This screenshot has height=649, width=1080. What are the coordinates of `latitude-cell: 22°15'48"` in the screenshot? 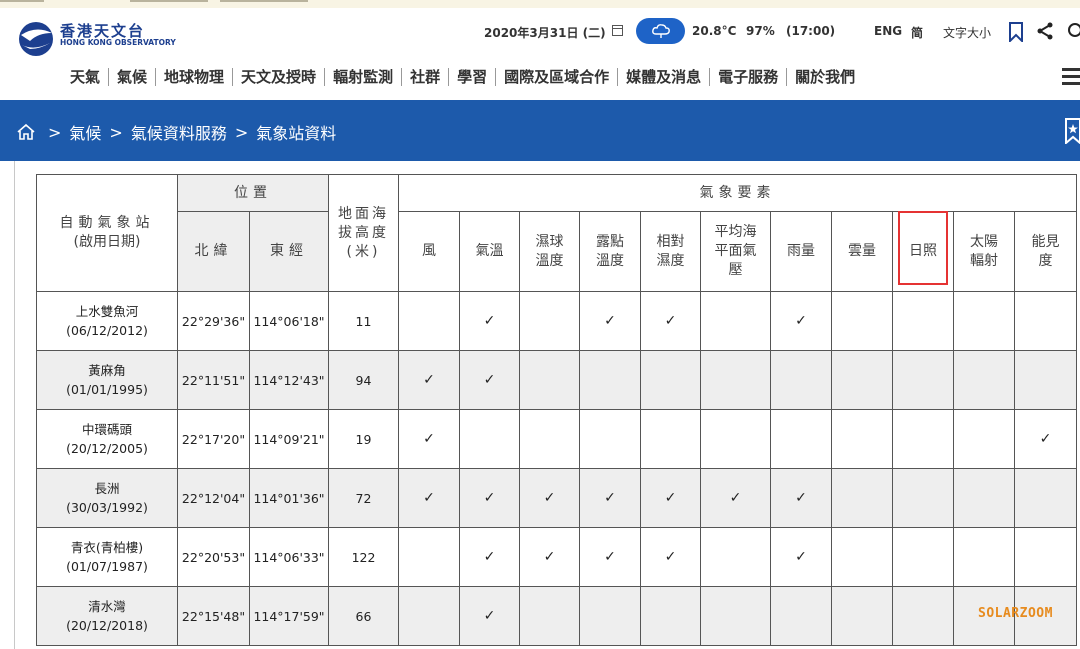 It's located at (213, 616).